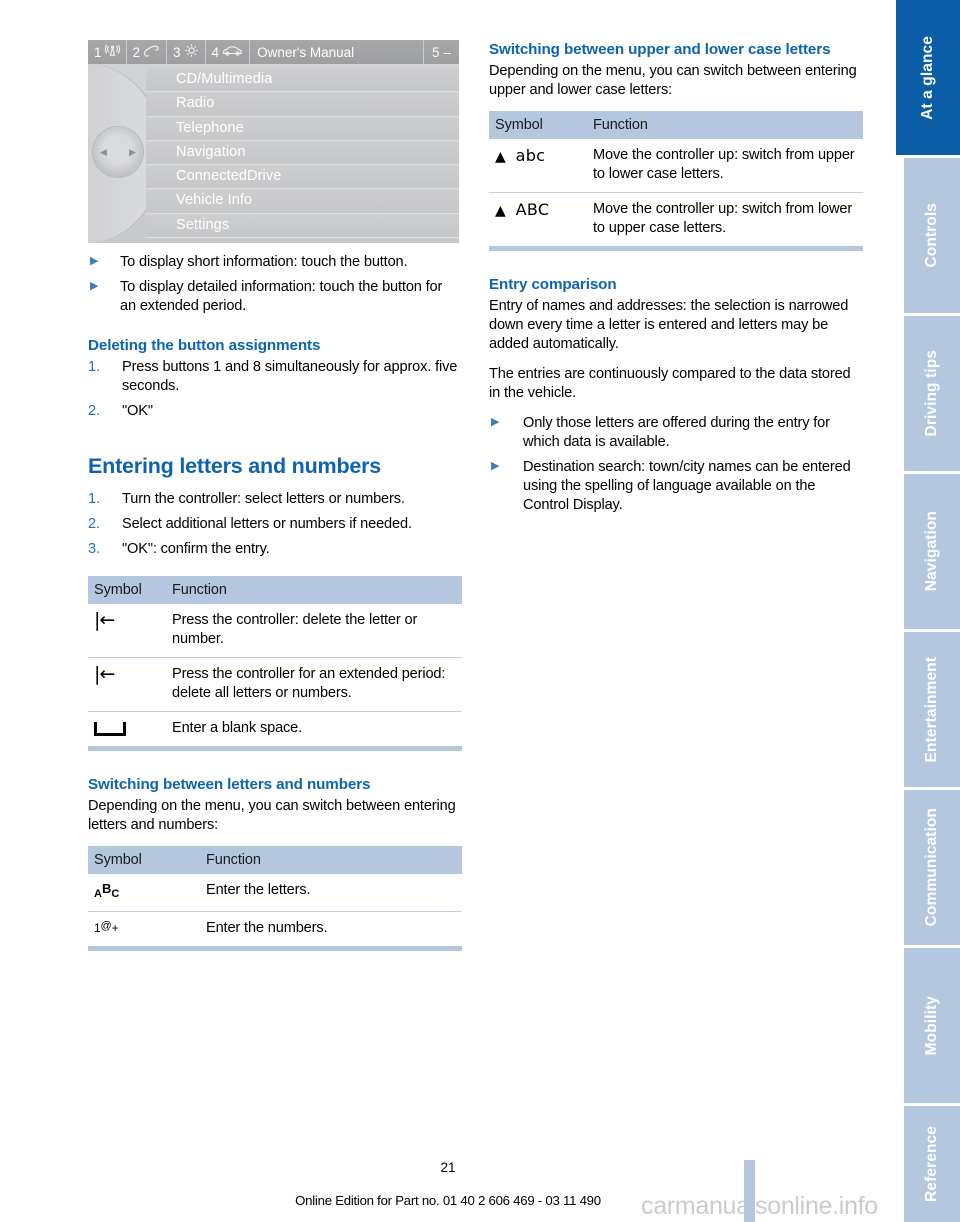 This screenshot has height=1222, width=960. I want to click on menubar-number: 1, so click(98, 52).